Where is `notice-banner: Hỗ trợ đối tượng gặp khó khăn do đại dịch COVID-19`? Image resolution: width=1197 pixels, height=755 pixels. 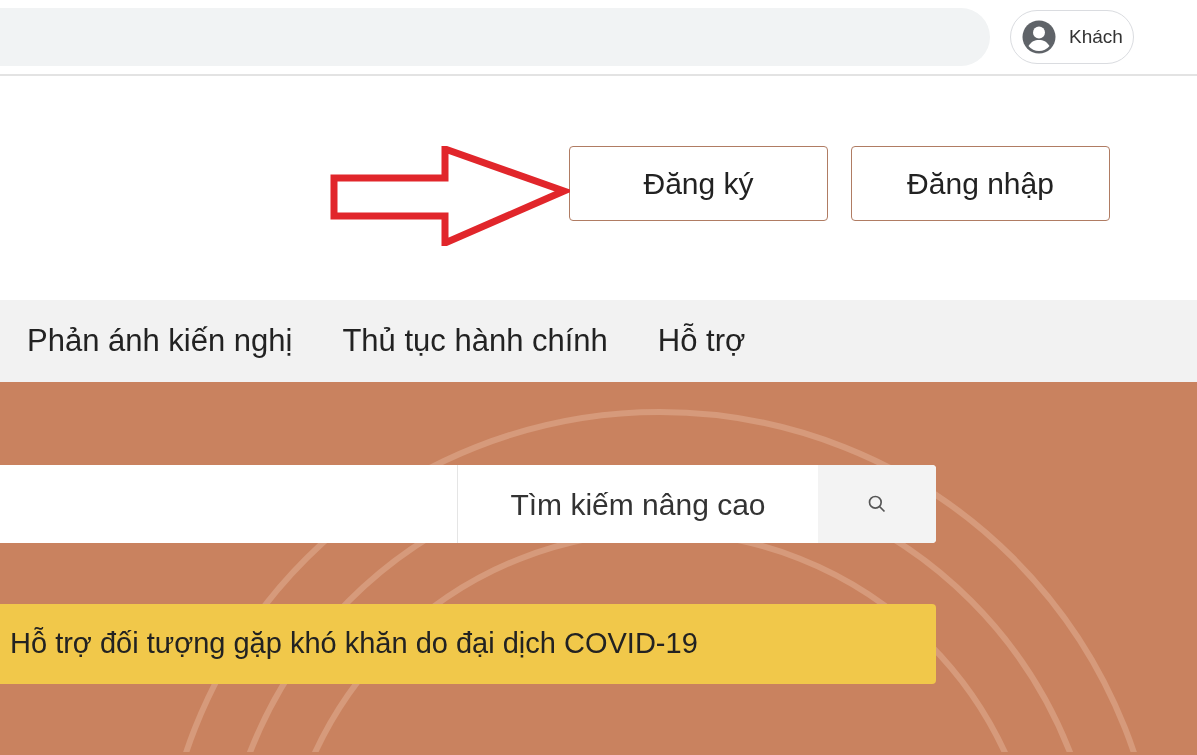
notice-banner: Hỗ trợ đối tượng gặp khó khăn do đại dịch COVID-19 is located at coordinates (468, 644).